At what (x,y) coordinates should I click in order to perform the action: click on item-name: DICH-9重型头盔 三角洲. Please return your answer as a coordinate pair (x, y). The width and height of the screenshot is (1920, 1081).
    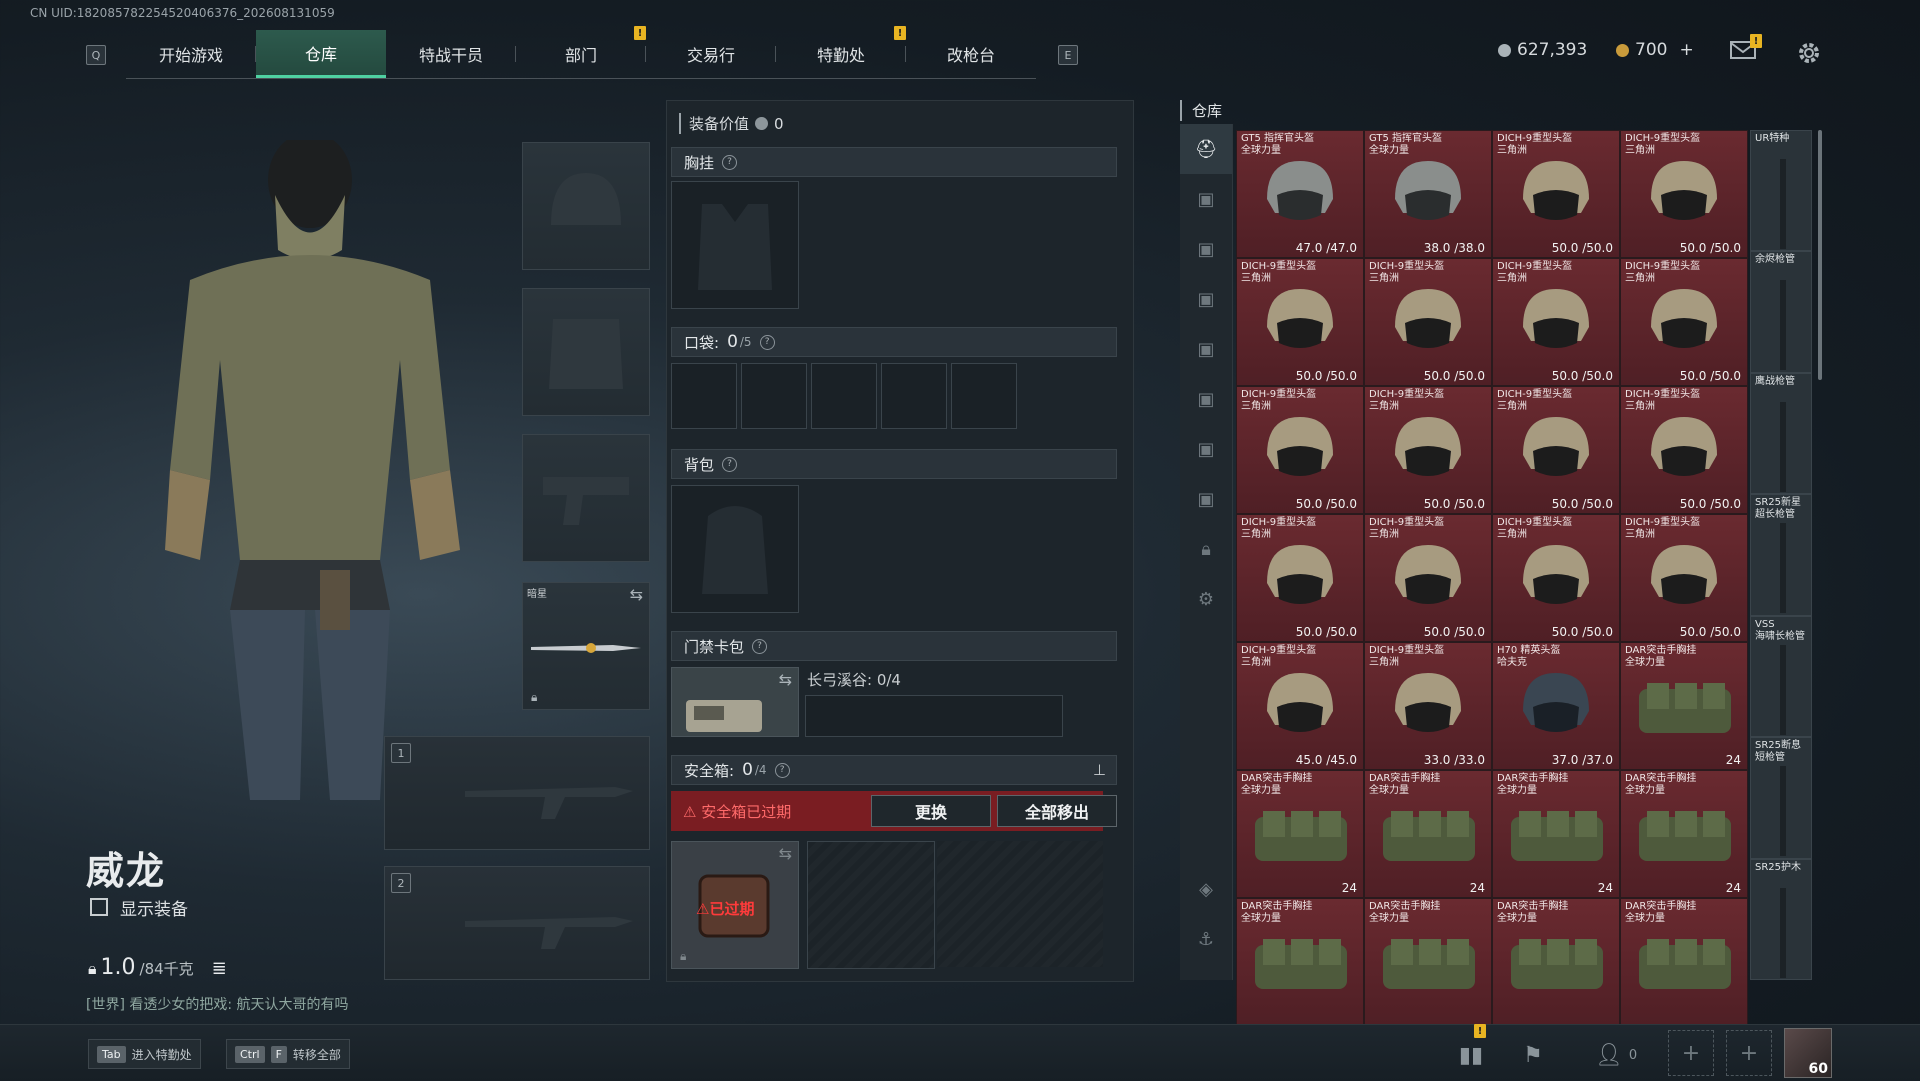
    Looking at the image, I should click on (1407, 400).